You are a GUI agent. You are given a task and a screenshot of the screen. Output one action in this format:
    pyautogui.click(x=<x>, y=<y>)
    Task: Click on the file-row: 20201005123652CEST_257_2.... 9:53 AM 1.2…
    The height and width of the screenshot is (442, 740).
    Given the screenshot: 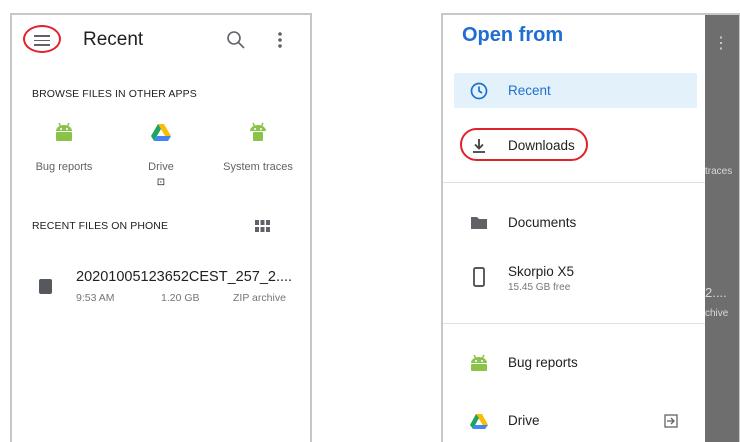 What is the action you would take?
    pyautogui.click(x=161, y=290)
    